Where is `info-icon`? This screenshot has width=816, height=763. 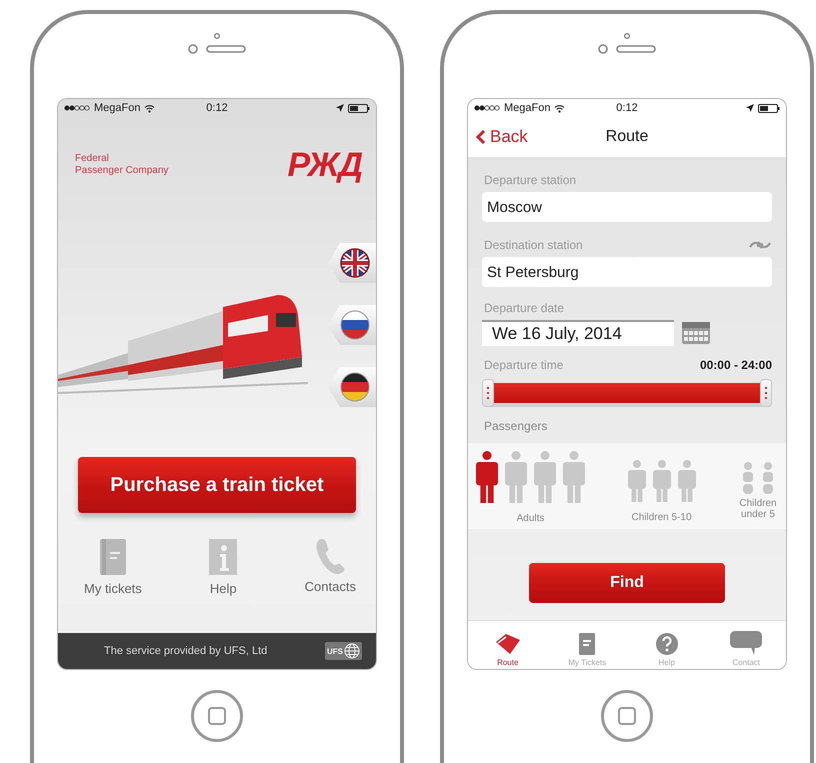 info-icon is located at coordinates (223, 557).